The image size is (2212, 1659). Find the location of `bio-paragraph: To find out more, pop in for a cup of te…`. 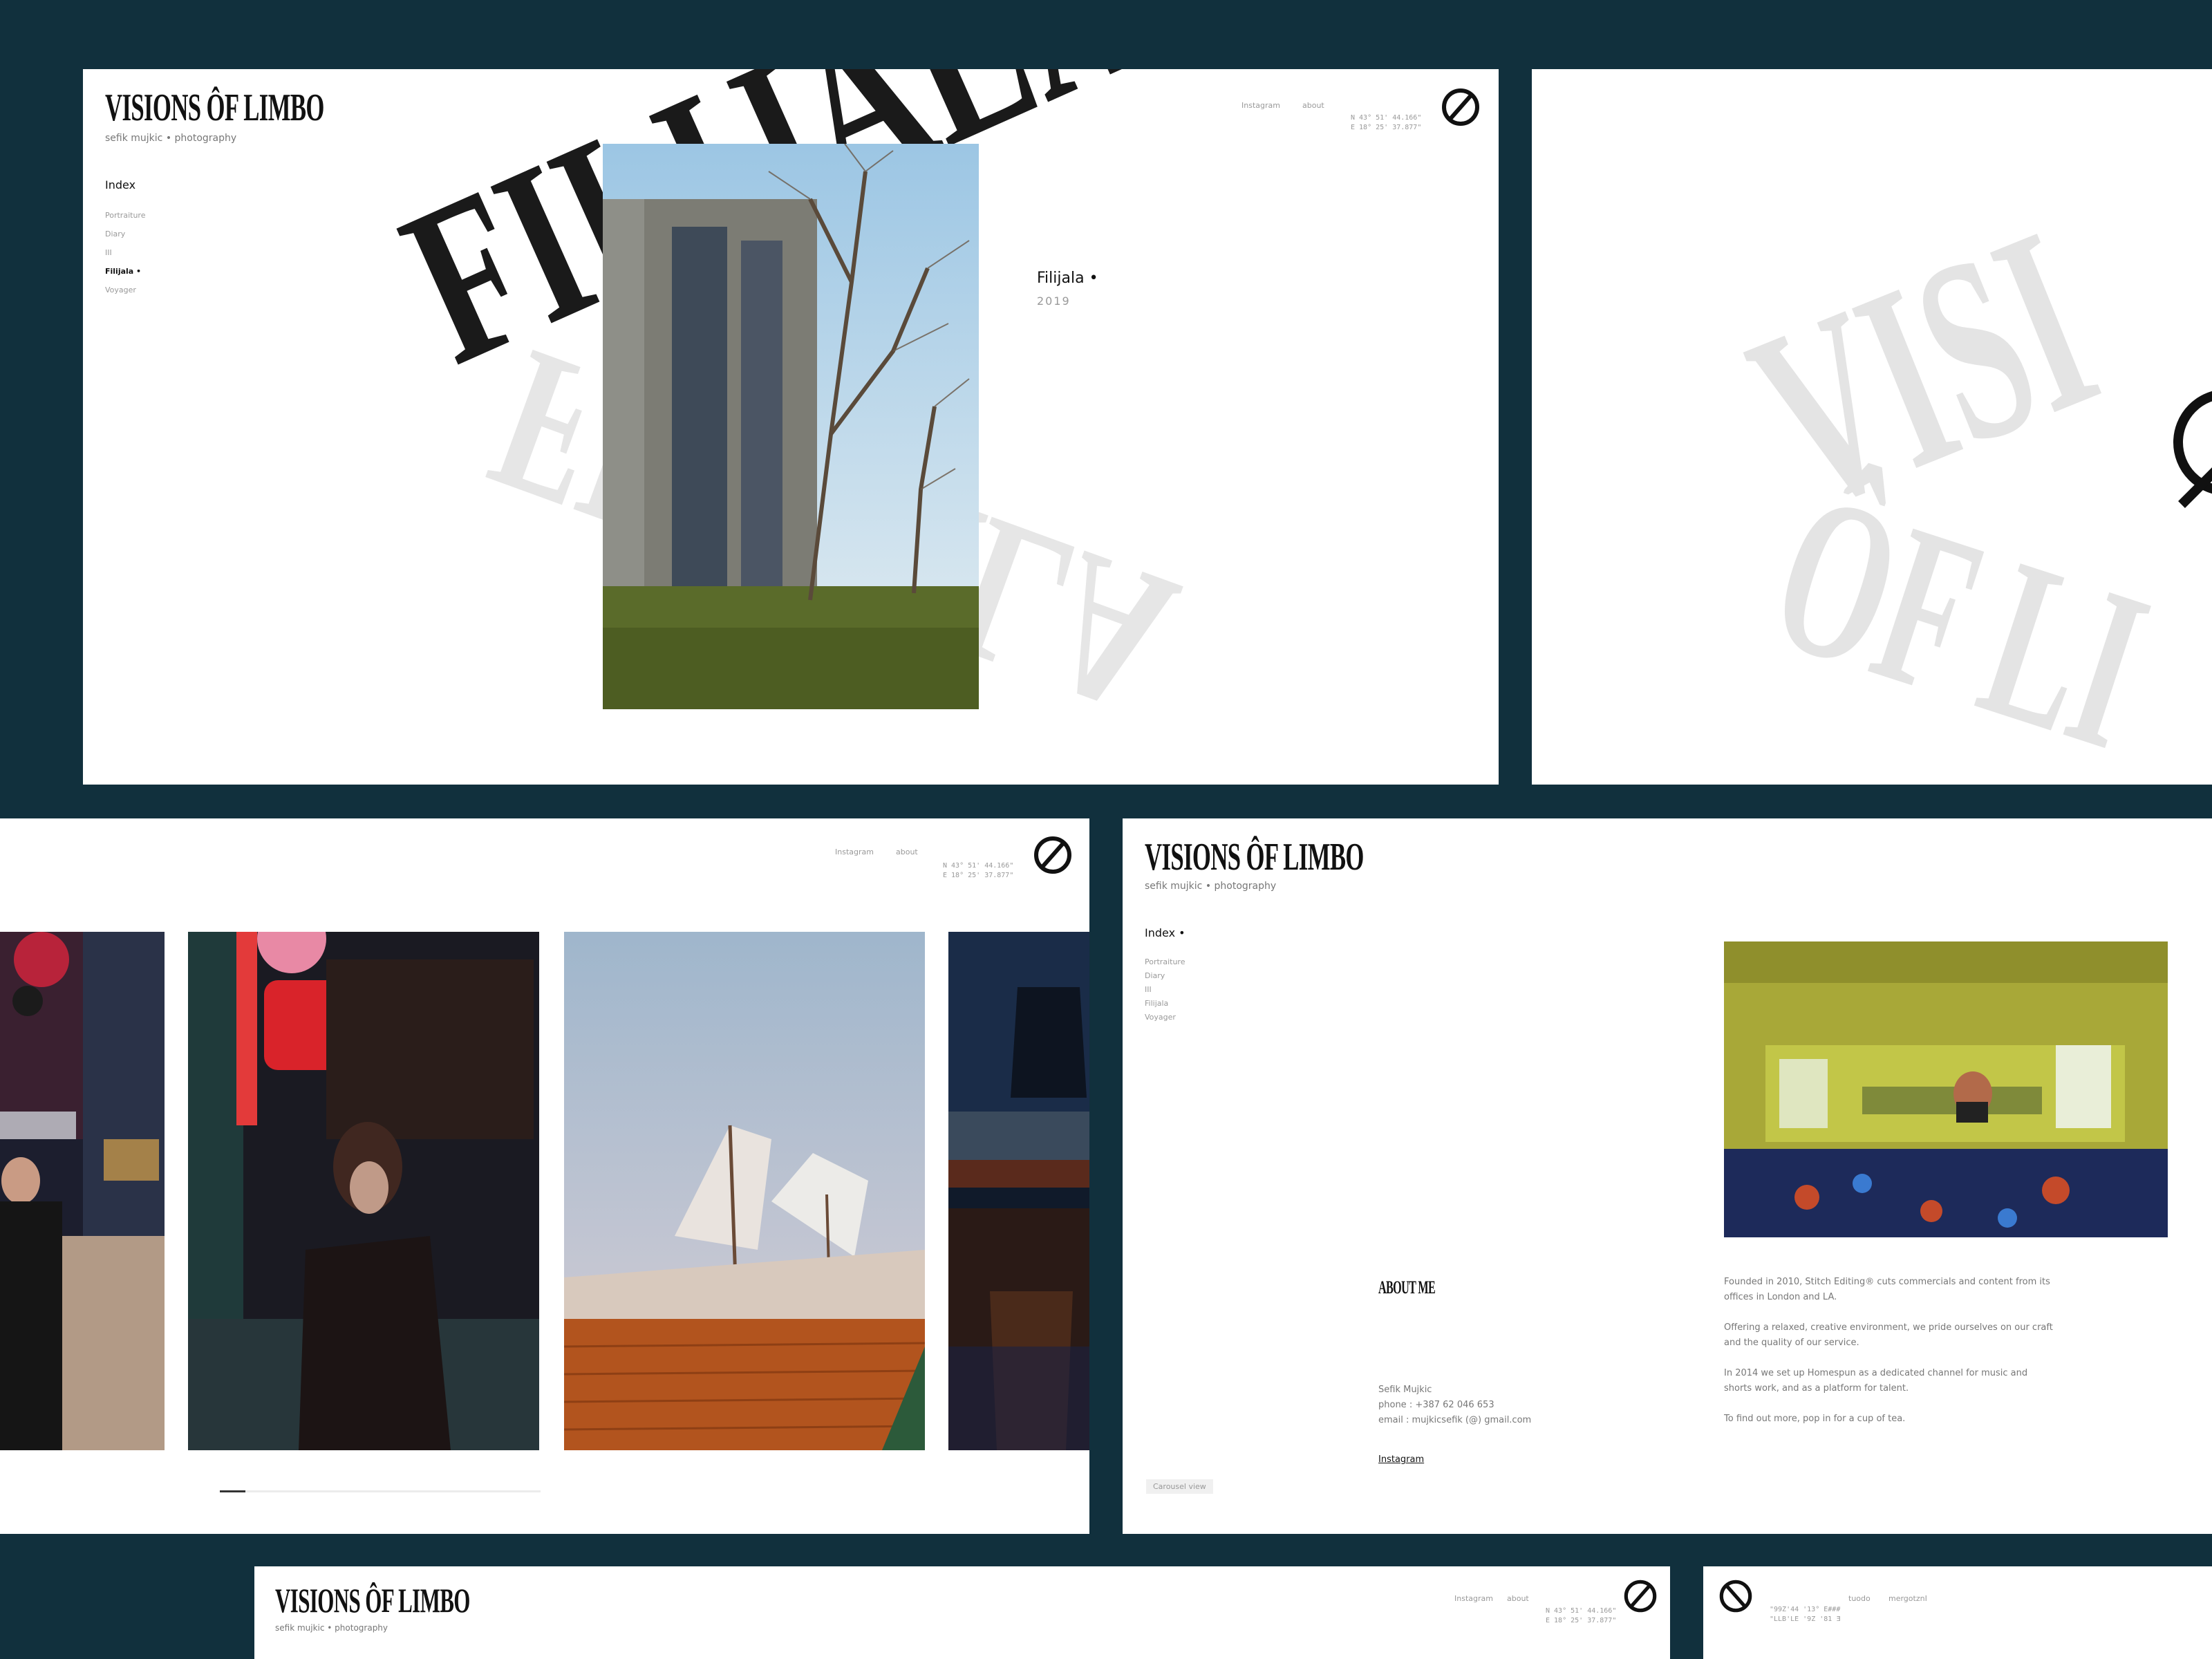

bio-paragraph: To find out more, pop in for a cup of te… is located at coordinates (1815, 1419).